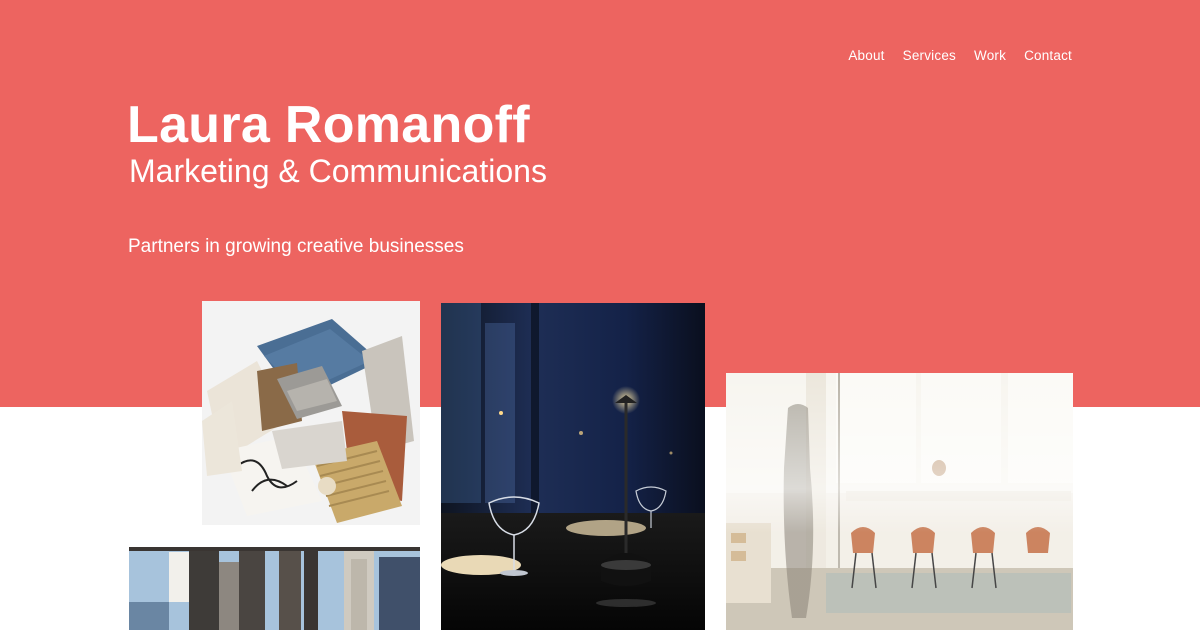 This screenshot has height=630, width=1200. I want to click on hero-tagline: Partners in growing creative businesses, so click(296, 246).